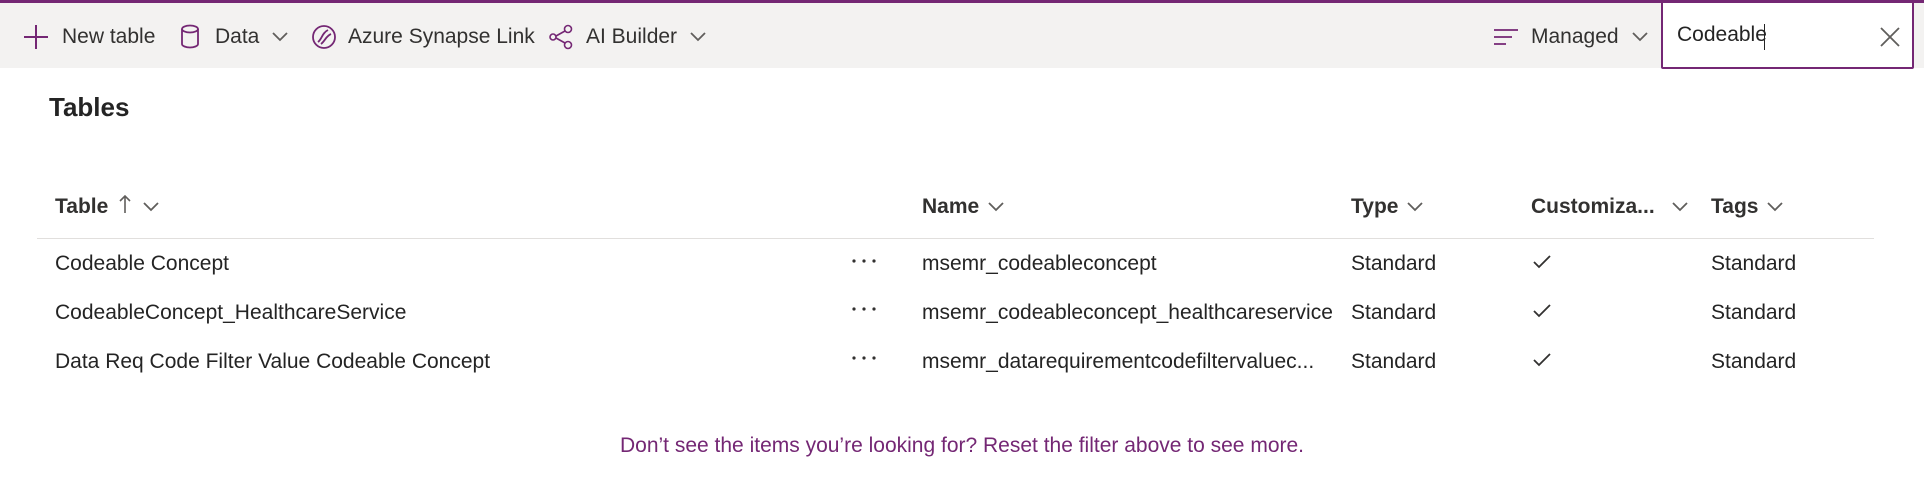  Describe the element at coordinates (955, 238) in the screenshot. I see `header-divider` at that location.